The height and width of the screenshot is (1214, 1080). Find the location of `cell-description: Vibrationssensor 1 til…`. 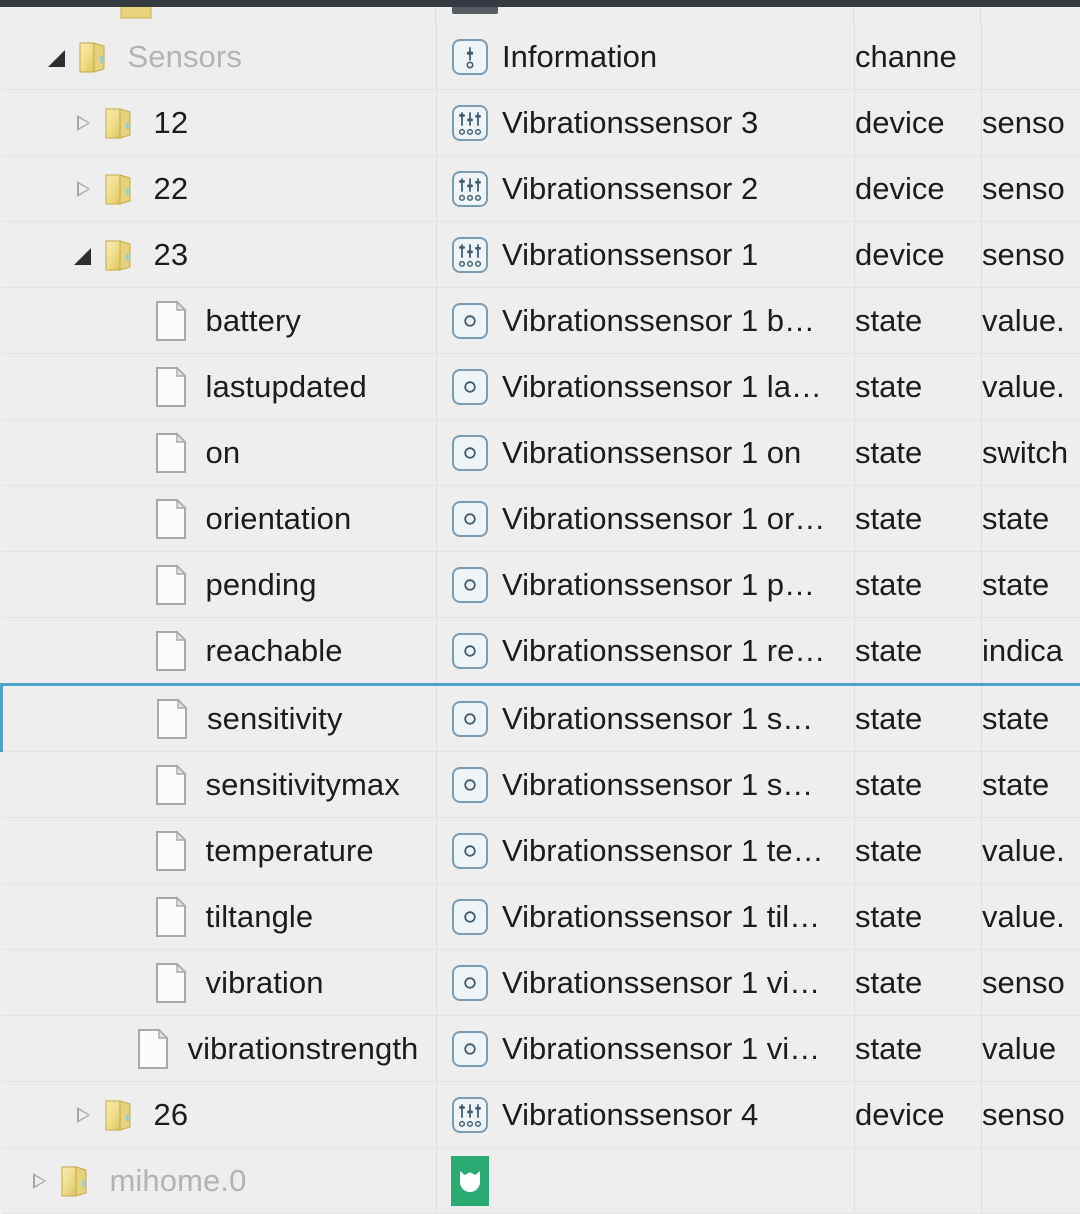

cell-description: Vibrationssensor 1 til… is located at coordinates (646, 917).